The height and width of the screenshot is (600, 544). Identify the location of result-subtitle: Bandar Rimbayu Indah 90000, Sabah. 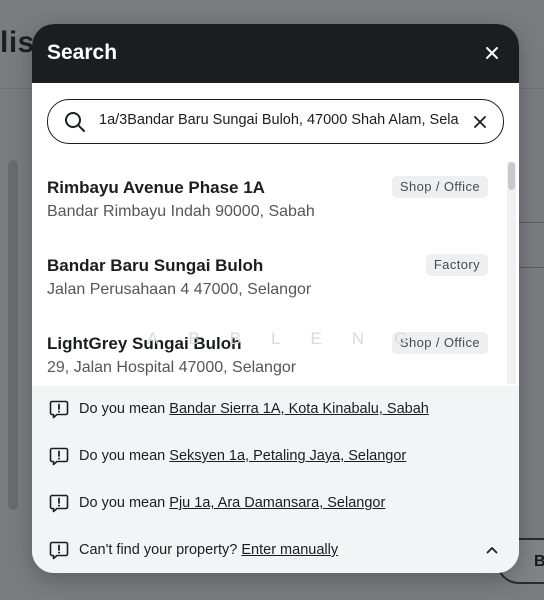
(181, 211).